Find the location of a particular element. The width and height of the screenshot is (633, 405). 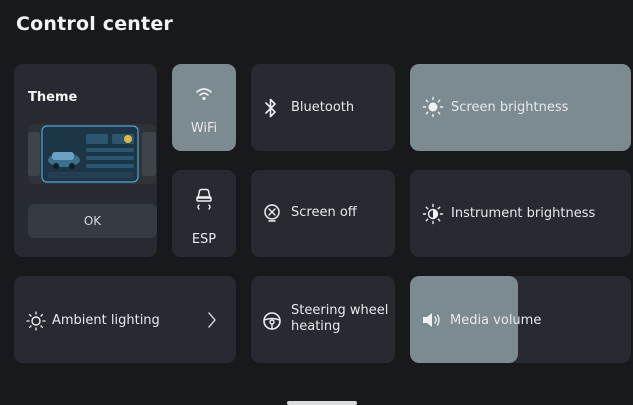

steering-wheel-heating-label-line2: heating is located at coordinates (316, 326).